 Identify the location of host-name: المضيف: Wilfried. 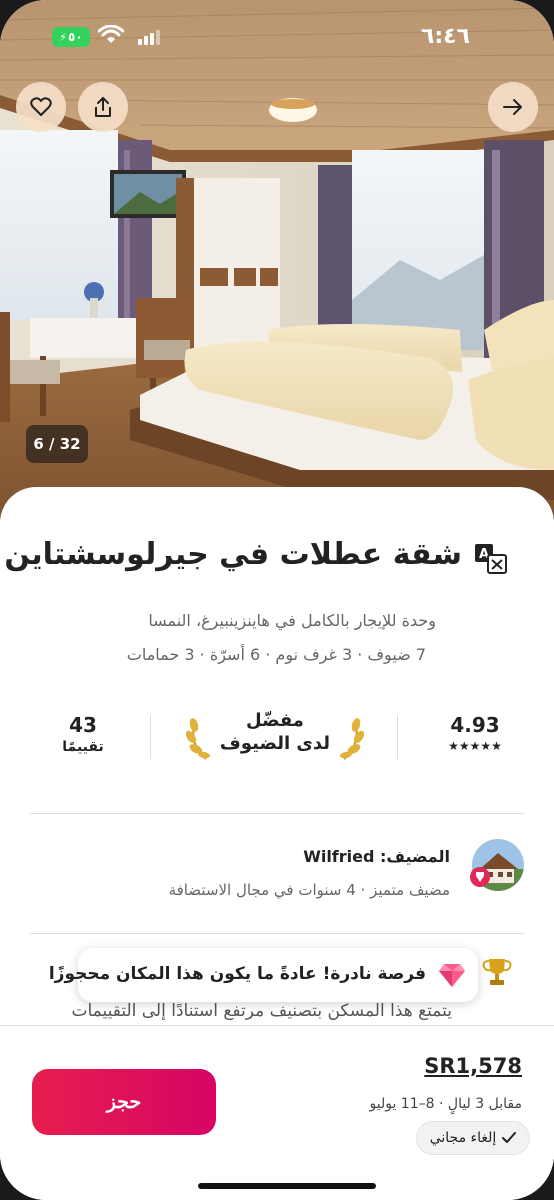
(376, 856).